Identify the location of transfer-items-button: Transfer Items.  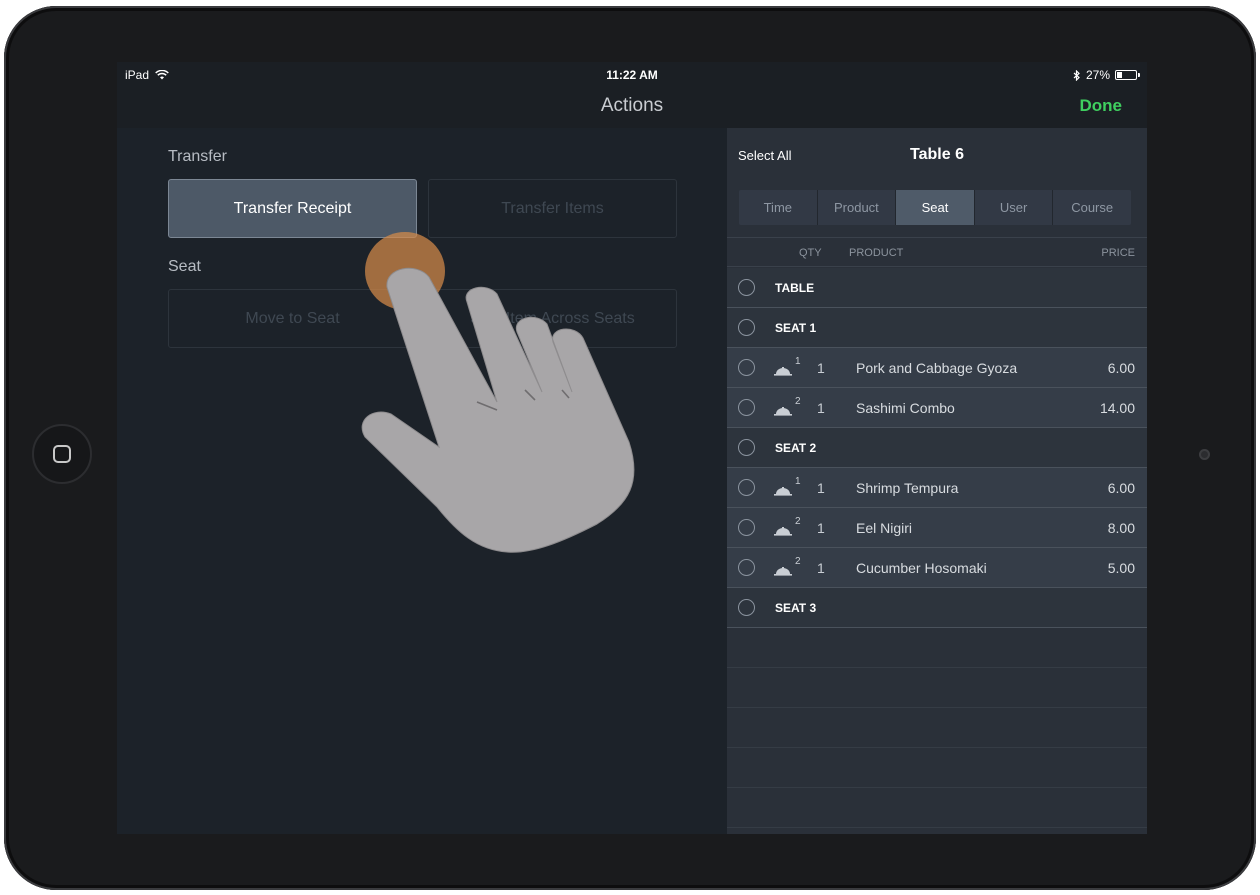
(552, 208).